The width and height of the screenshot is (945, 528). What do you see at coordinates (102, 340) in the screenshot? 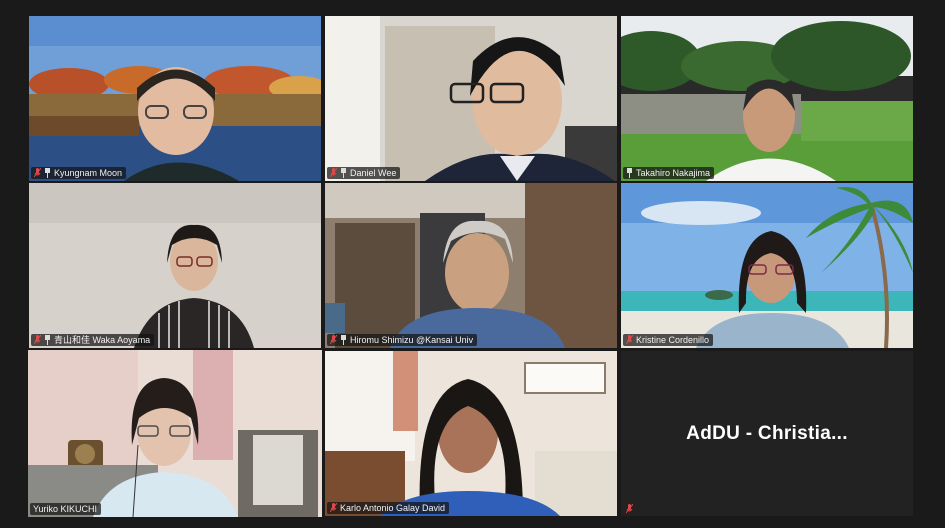
I see `participant-name: 青山和佳 Waka Aoyama` at bounding box center [102, 340].